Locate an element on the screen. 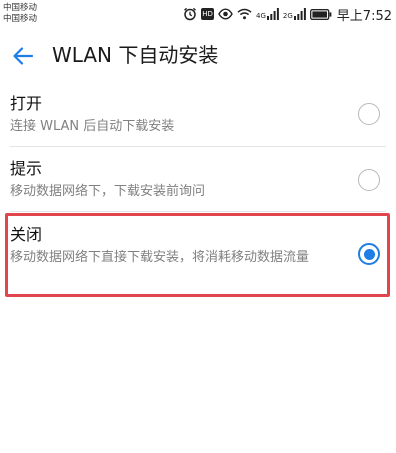  option-prompt: 提示 移动数据网络下，下载安装前询问 is located at coordinates (198, 179).